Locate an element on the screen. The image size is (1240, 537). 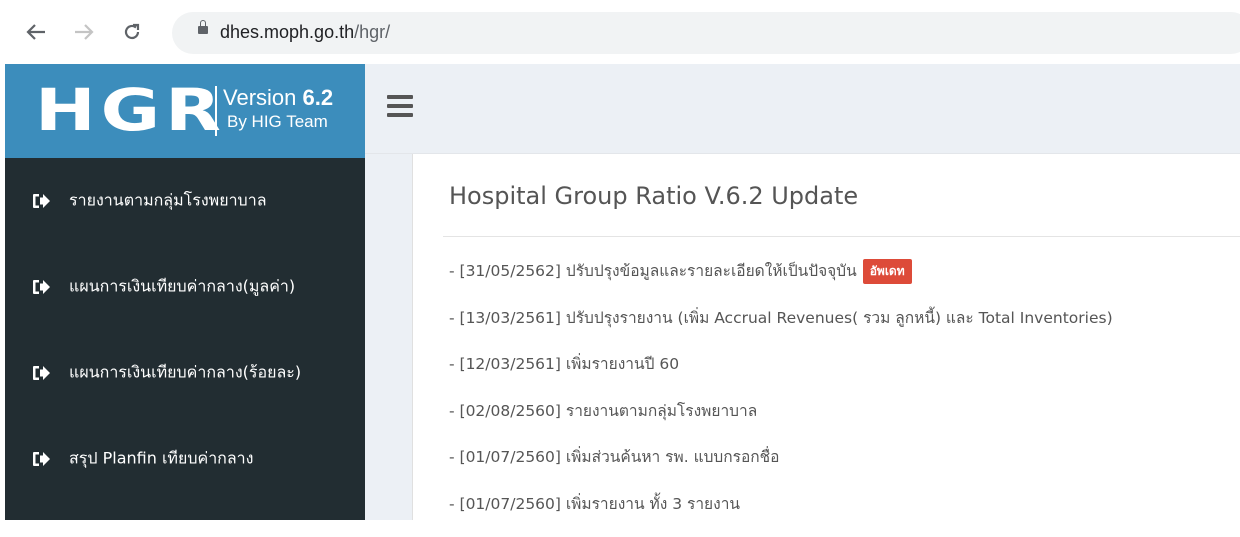
logo-version: Version 6.2 is located at coordinates (278, 98).